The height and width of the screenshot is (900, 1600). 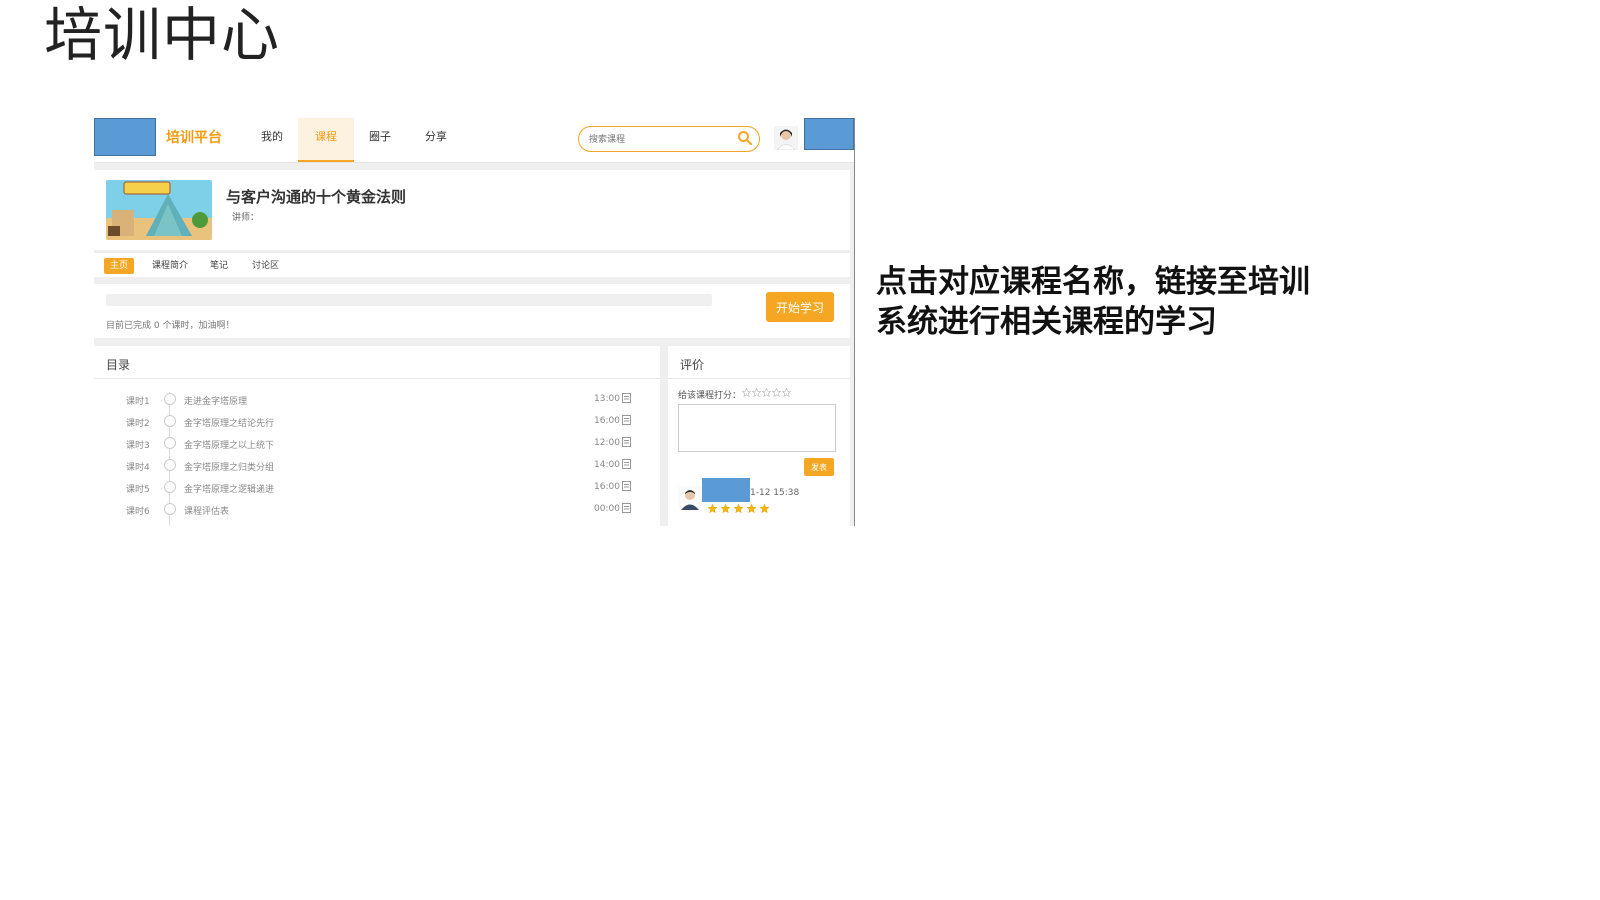 What do you see at coordinates (229, 422) in the screenshot?
I see `lesson-name: 金字塔原理之结论先行` at bounding box center [229, 422].